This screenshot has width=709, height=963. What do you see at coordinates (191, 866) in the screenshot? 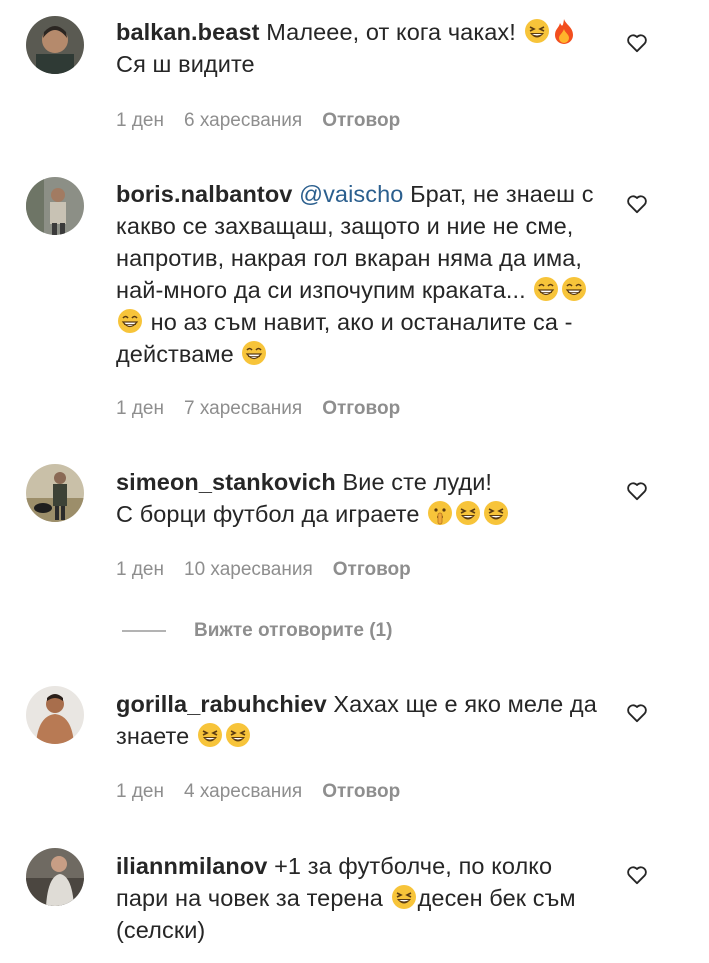
I see `comment-username: iliannmilanov` at bounding box center [191, 866].